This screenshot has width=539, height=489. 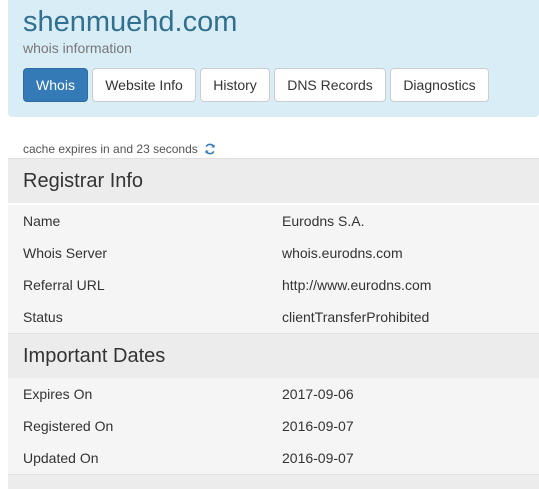 What do you see at coordinates (43, 317) in the screenshot?
I see `row-label: Status` at bounding box center [43, 317].